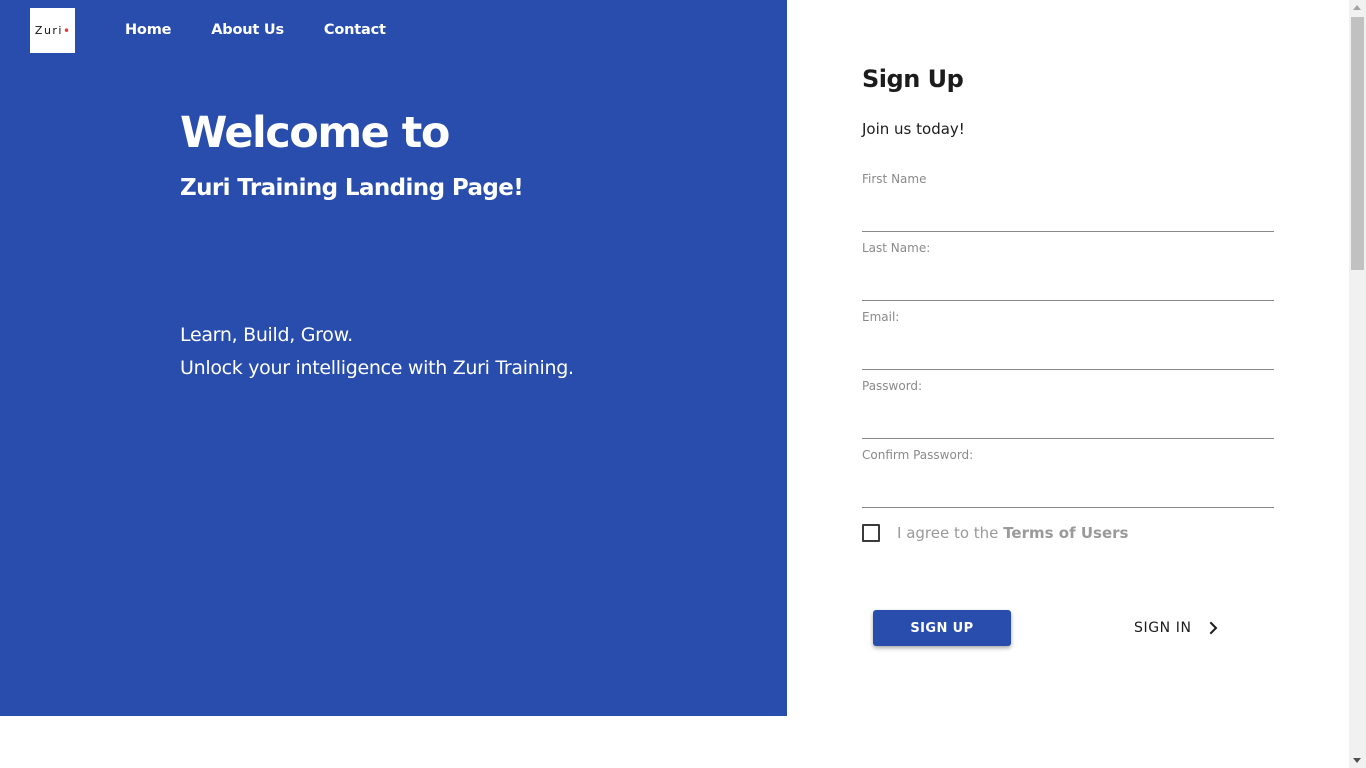  I want to click on confirm-password-field: Confirm Password:, so click(1068, 477).